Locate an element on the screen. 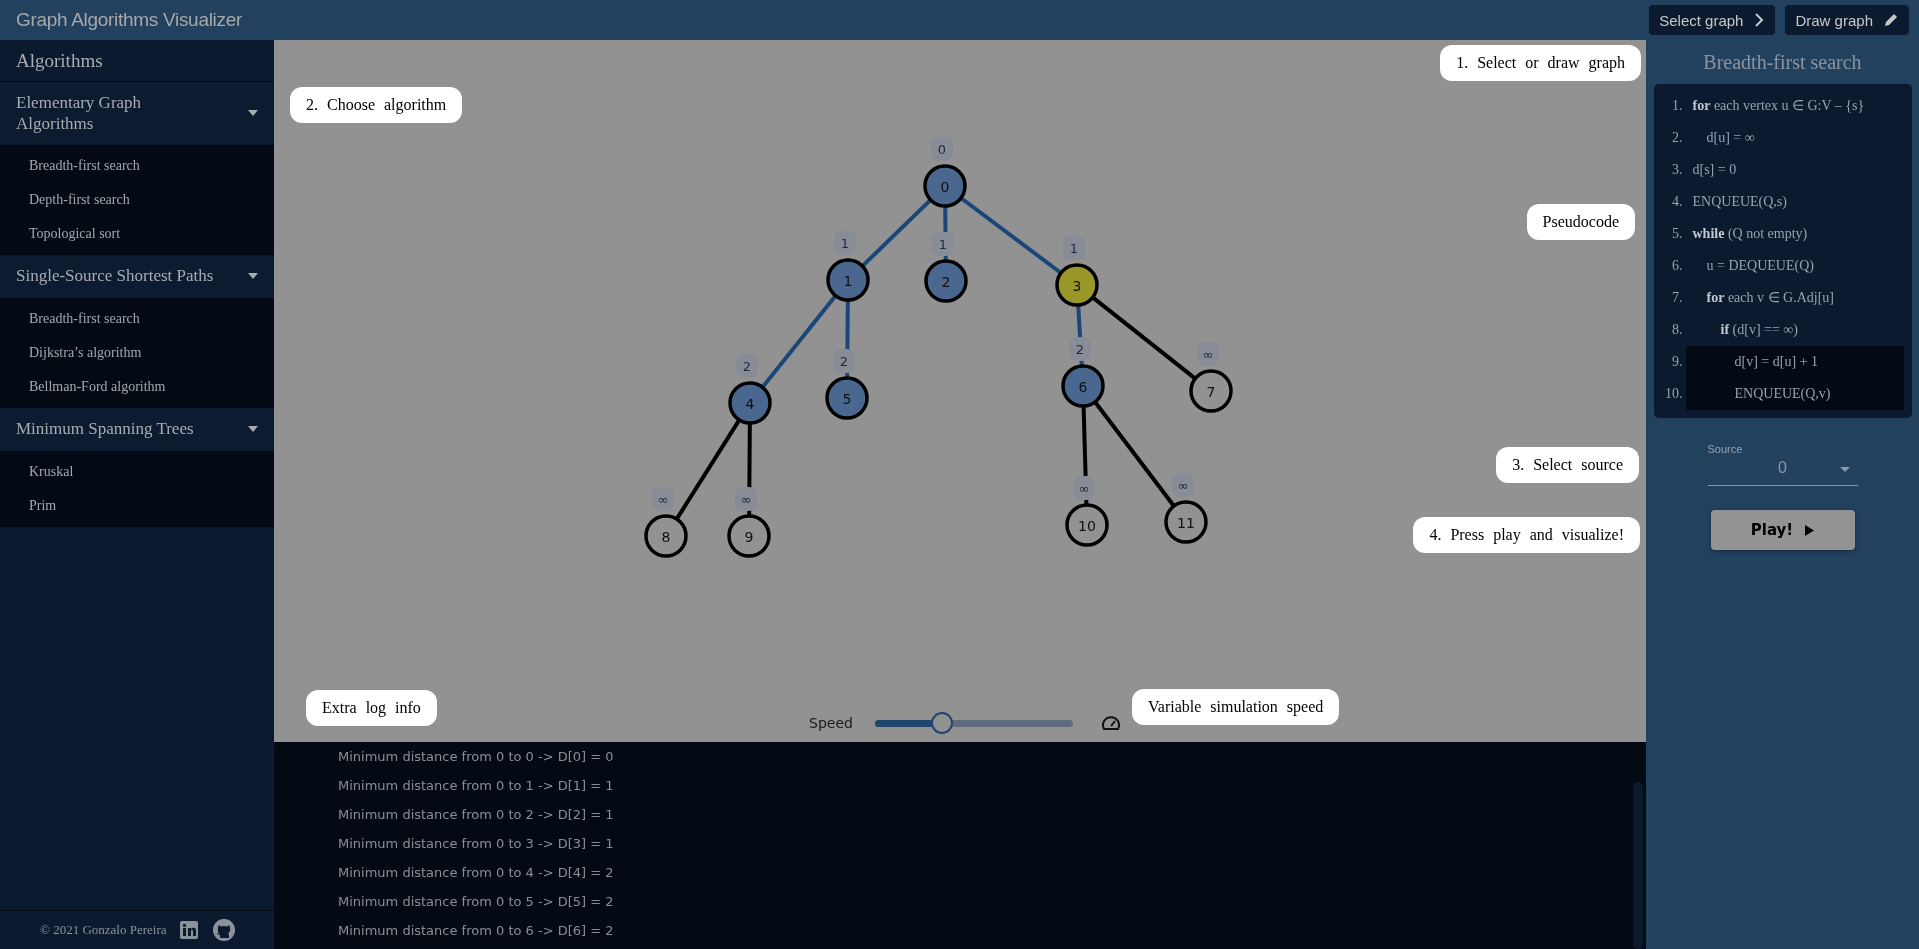  chevron-right-icon is located at coordinates (1759, 20).